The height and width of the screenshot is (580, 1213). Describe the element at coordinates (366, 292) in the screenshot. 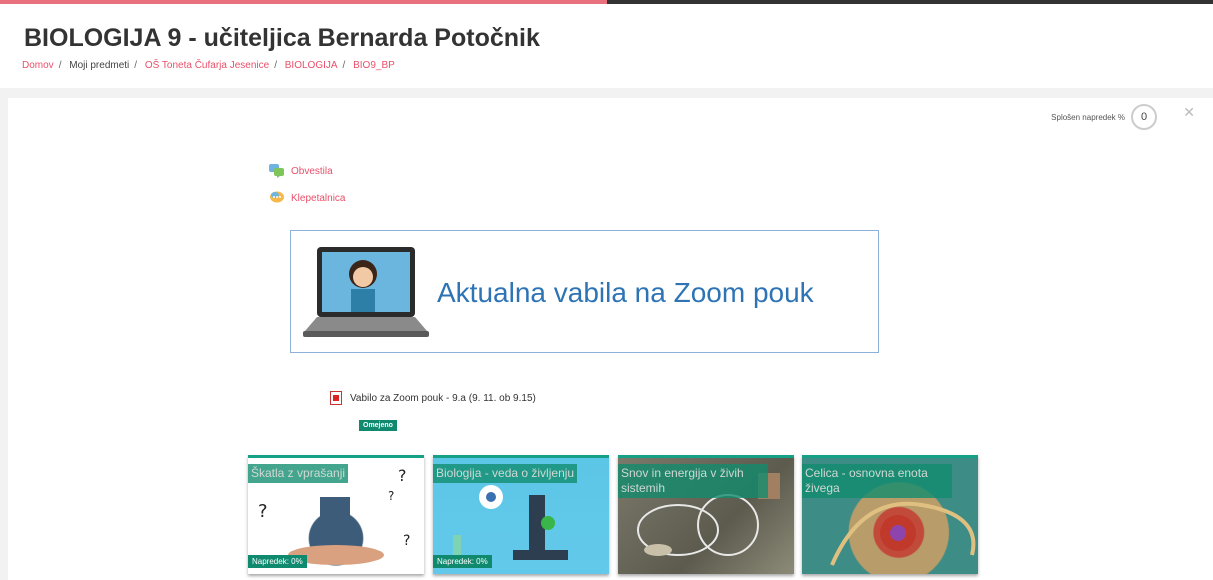

I see `laptop-avatar-icon` at that location.